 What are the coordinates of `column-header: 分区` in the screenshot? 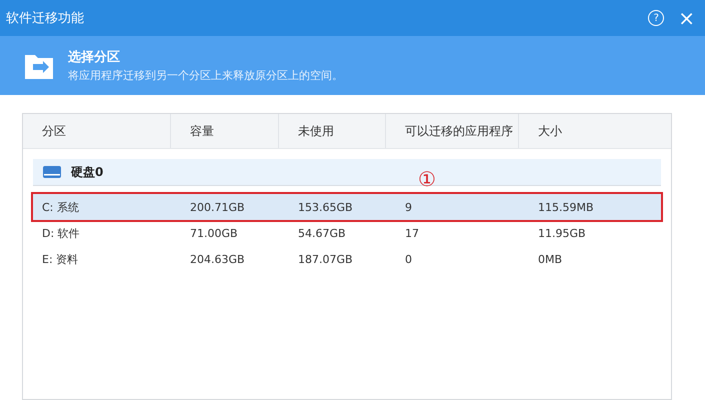 It's located at (97, 131).